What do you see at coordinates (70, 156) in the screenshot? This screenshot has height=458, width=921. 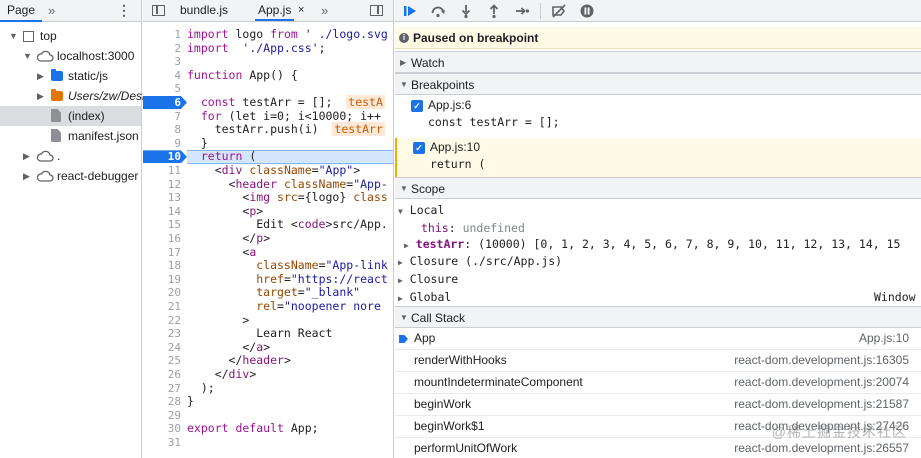 I see `tree-item: ▶.` at bounding box center [70, 156].